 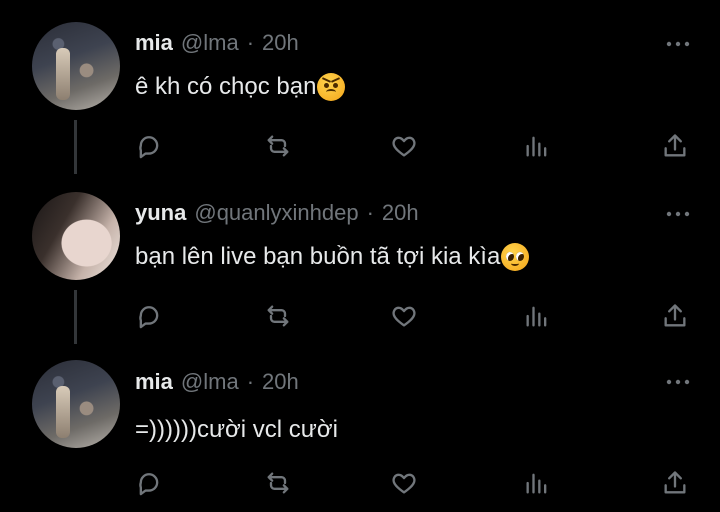 I want to click on author-handle: @quanlyxinhdep, so click(x=276, y=213).